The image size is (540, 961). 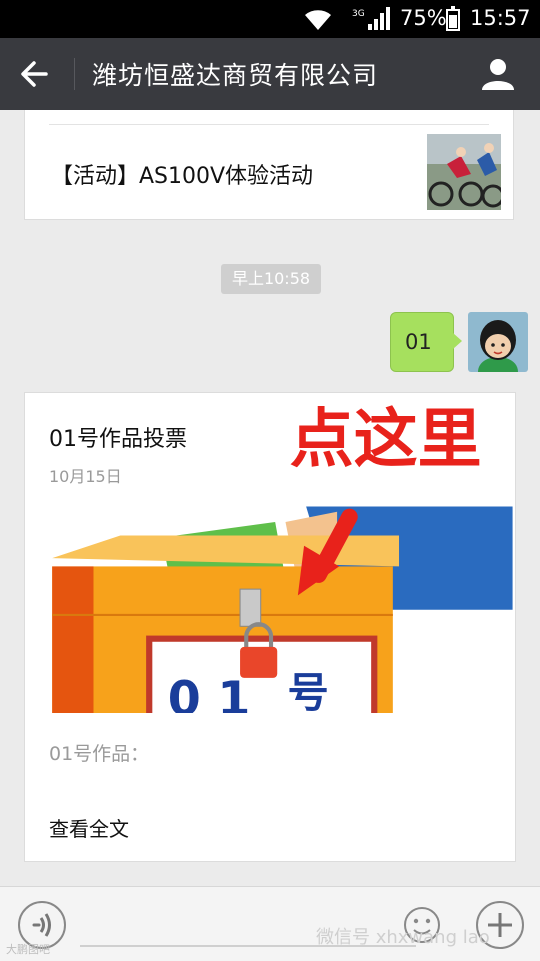 What do you see at coordinates (403, 937) in the screenshot?
I see `watermark-text: 微信号 xhxwang lao` at bounding box center [403, 937].